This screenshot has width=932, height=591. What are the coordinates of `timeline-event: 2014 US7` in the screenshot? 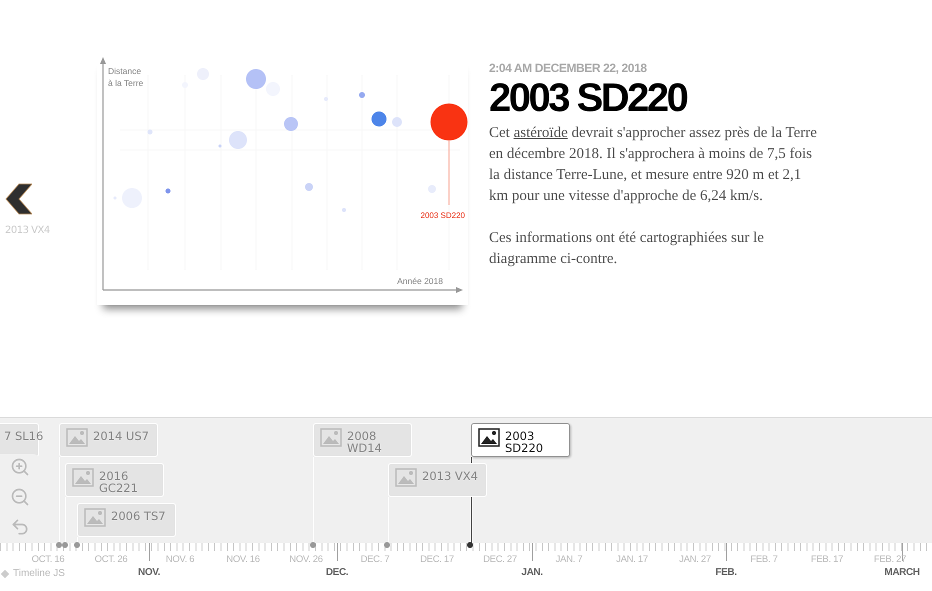 It's located at (108, 440).